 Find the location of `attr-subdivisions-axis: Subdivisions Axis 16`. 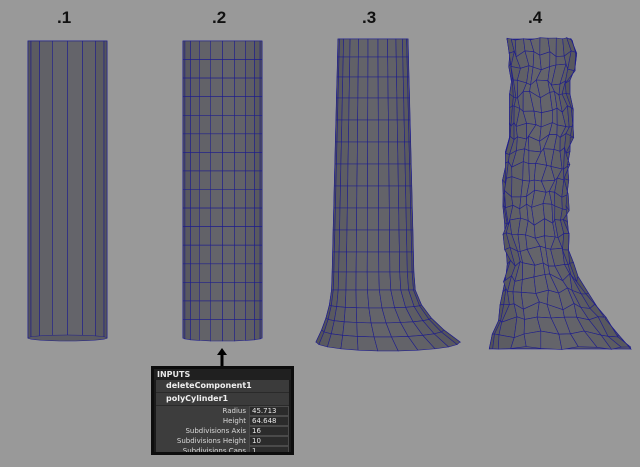

attr-subdivisions-axis: Subdivisions Axis 16 is located at coordinates (222, 431).